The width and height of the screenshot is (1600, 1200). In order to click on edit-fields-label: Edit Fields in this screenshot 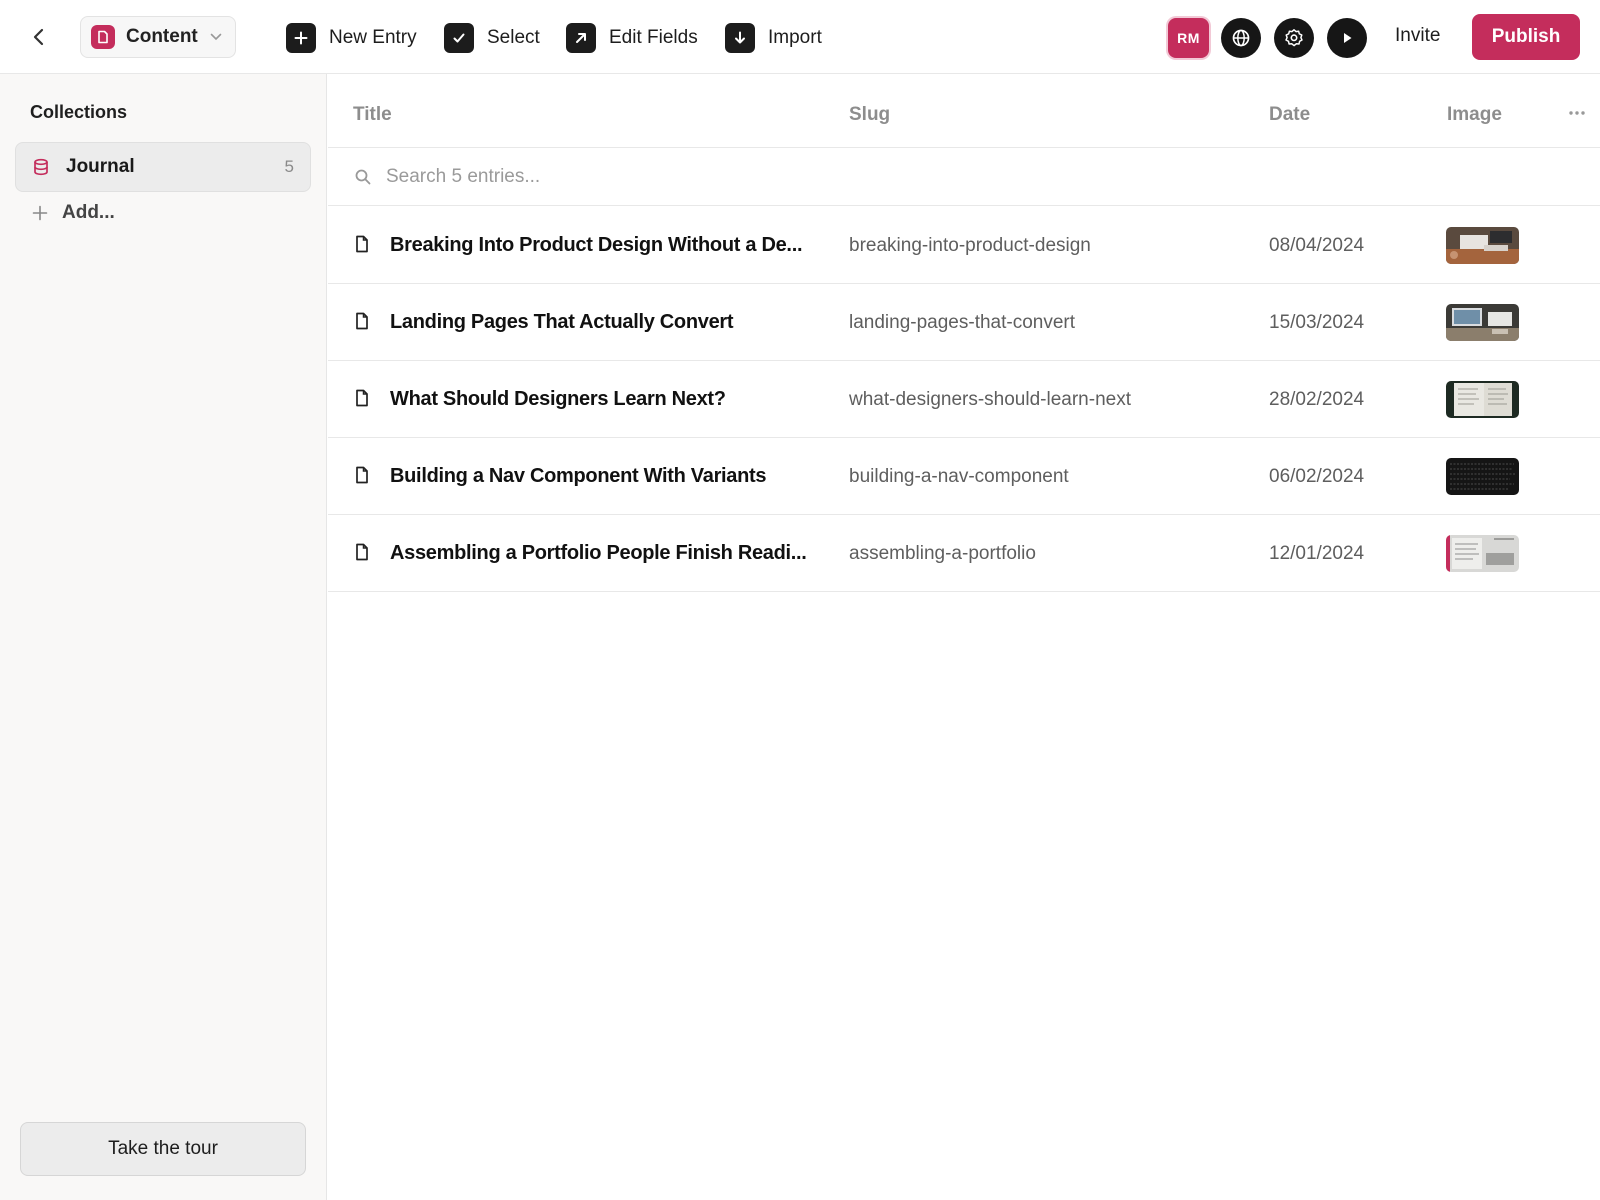, I will do `click(653, 37)`.